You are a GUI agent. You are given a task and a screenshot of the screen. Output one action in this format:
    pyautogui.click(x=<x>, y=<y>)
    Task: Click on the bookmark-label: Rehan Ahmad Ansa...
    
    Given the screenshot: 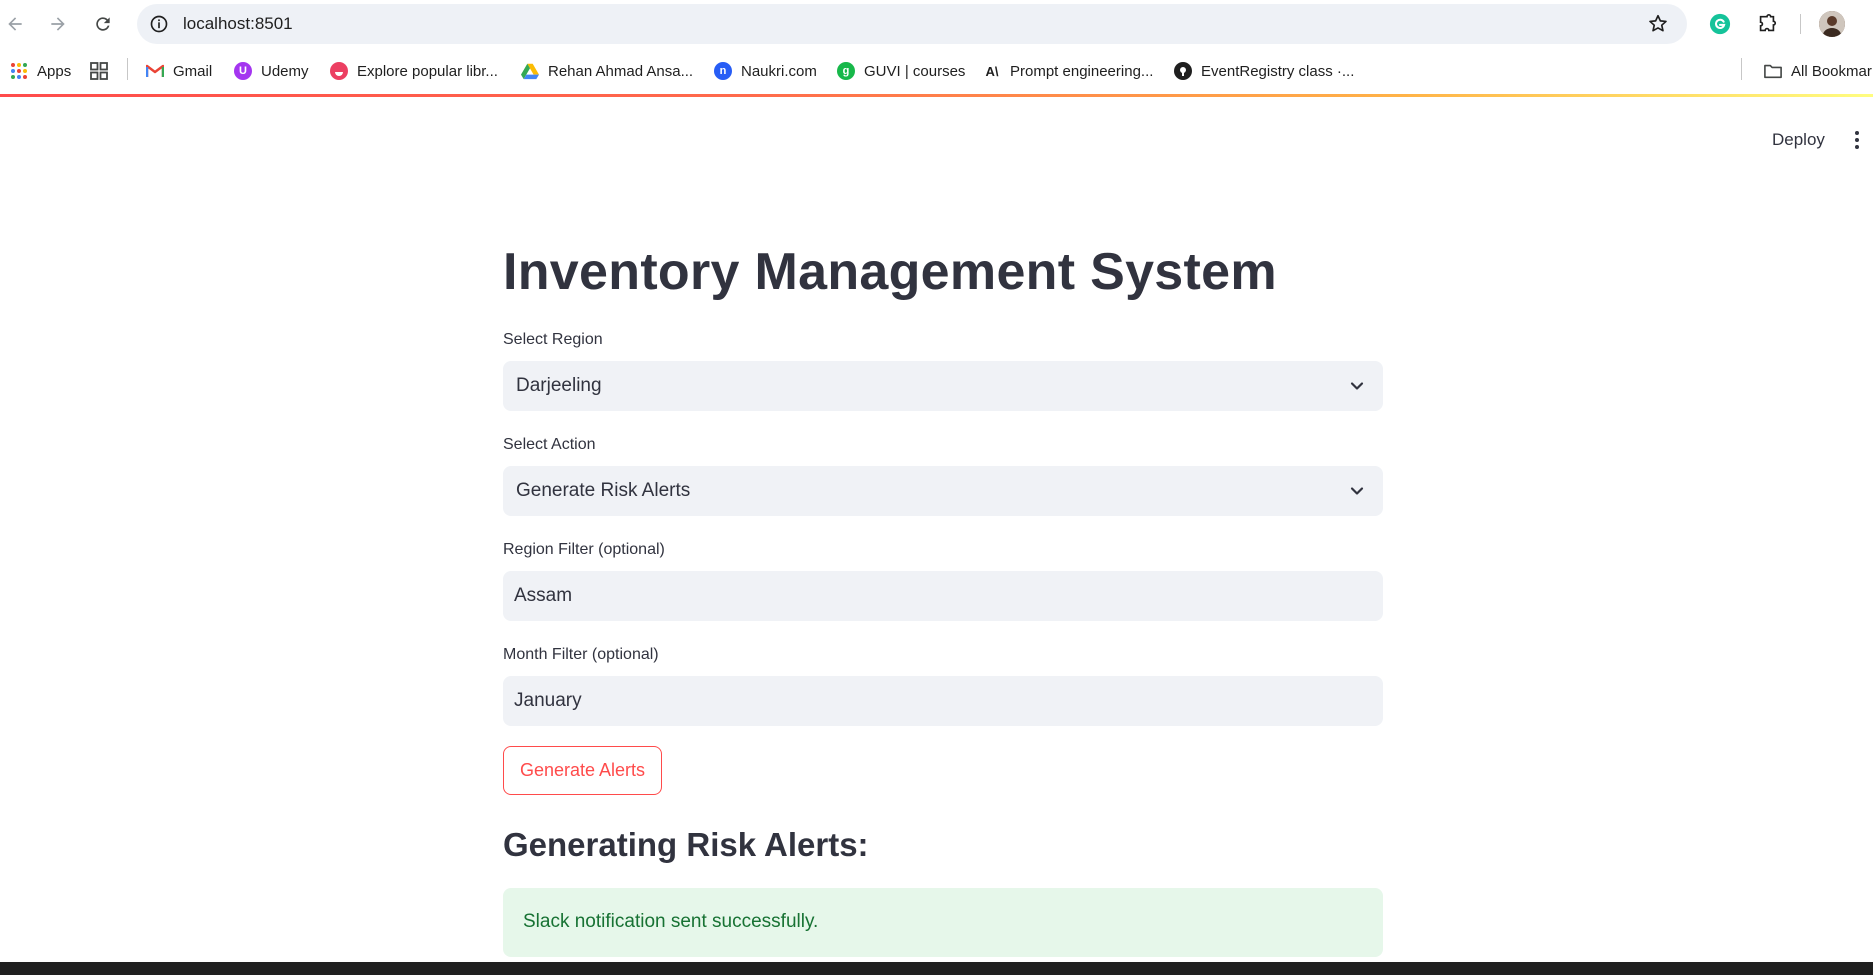 What is the action you would take?
    pyautogui.click(x=621, y=71)
    